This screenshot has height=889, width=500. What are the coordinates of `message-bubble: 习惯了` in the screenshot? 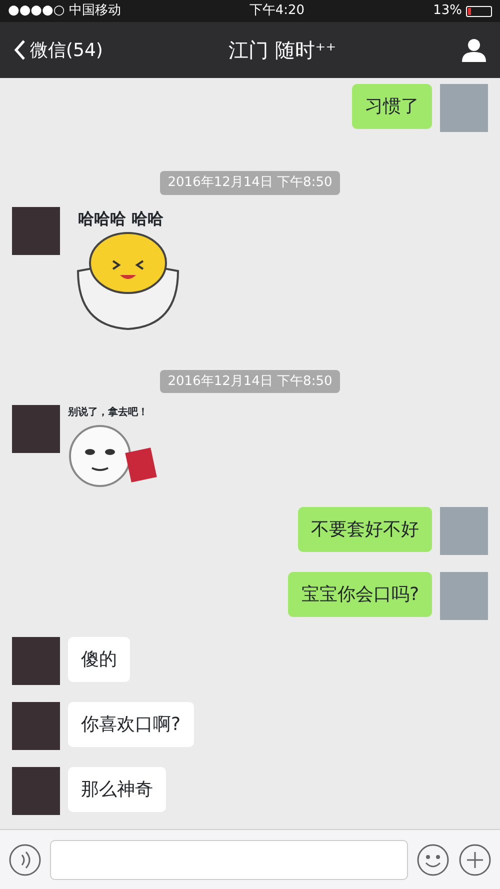 It's located at (392, 106).